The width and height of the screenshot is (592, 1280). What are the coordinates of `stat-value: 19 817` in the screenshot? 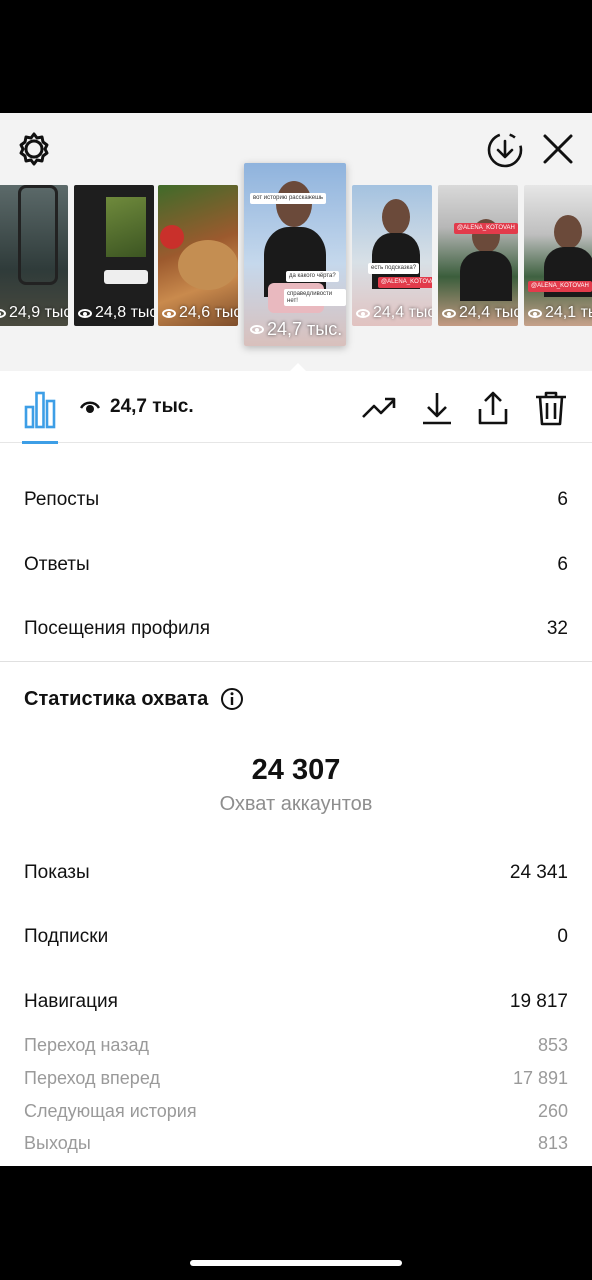 It's located at (538, 1001).